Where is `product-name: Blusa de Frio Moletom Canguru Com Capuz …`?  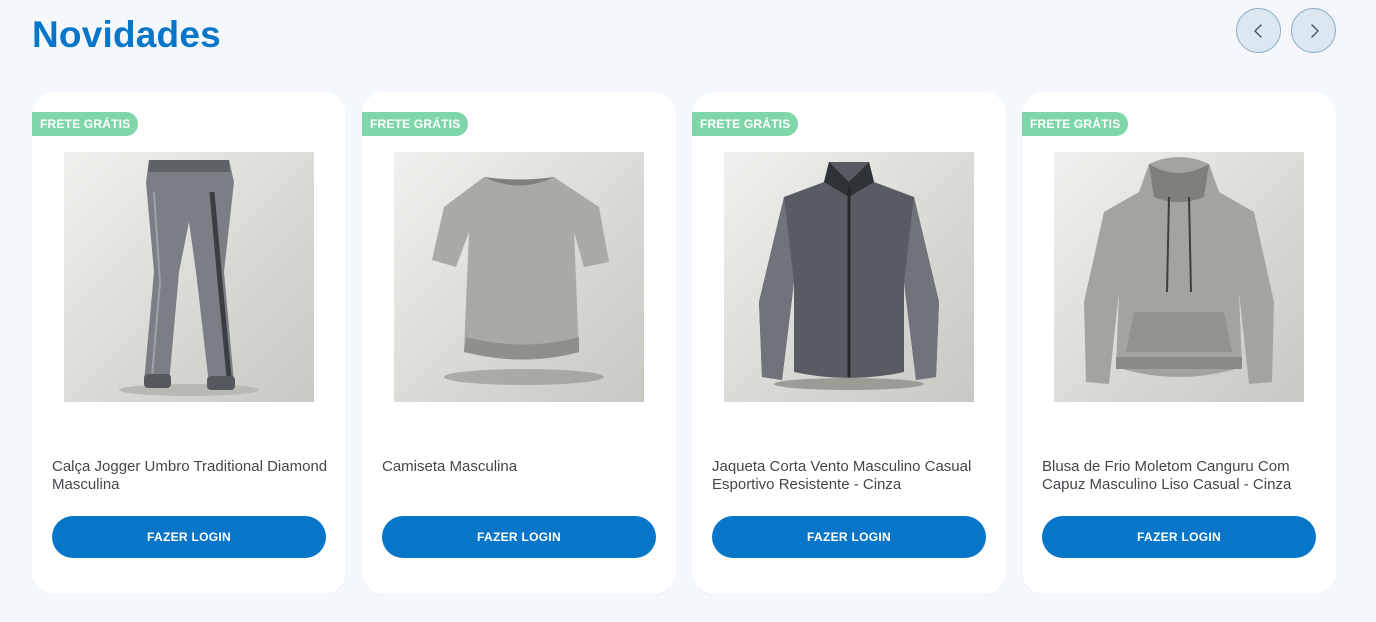
product-name: Blusa de Frio Moletom Canguru Com Capuz … is located at coordinates (1180, 476).